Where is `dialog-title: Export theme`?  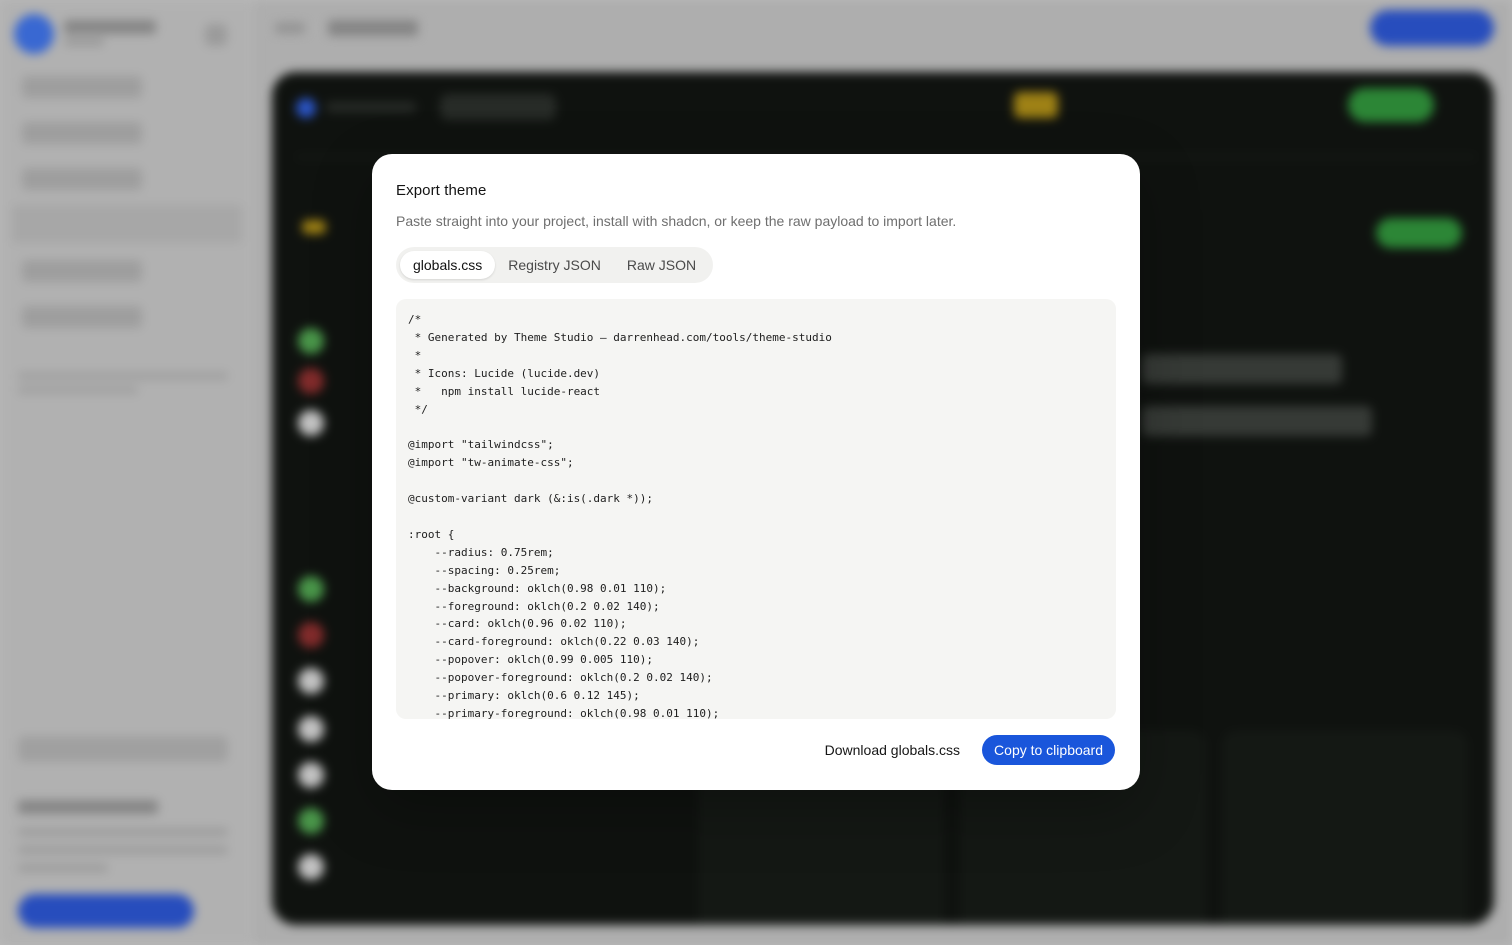 dialog-title: Export theme is located at coordinates (441, 190).